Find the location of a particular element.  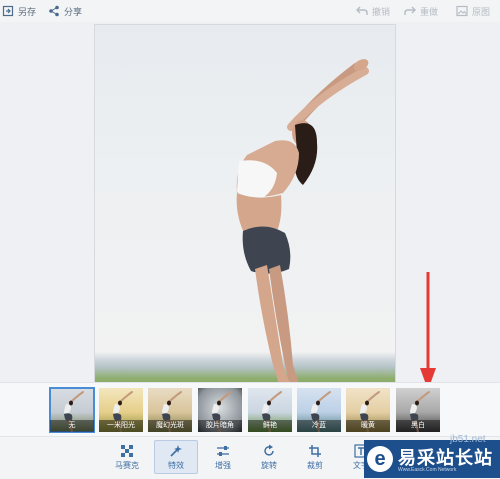

filter-strip: 无一米阳光 魔幻光斑 胶片暗角 鲜艳 冷蓝 暖黄 黑白 is located at coordinates (250, 409).